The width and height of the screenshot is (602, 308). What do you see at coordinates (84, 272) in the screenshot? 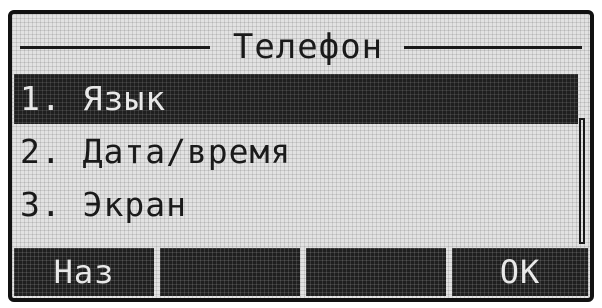
I see `back-softkey: Наз` at bounding box center [84, 272].